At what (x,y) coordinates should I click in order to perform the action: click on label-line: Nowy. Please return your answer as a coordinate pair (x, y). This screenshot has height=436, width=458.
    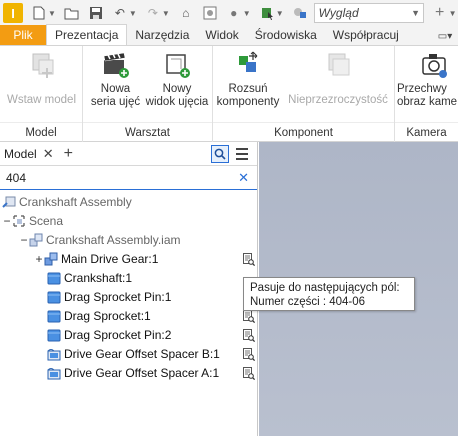
    Looking at the image, I should click on (177, 89).